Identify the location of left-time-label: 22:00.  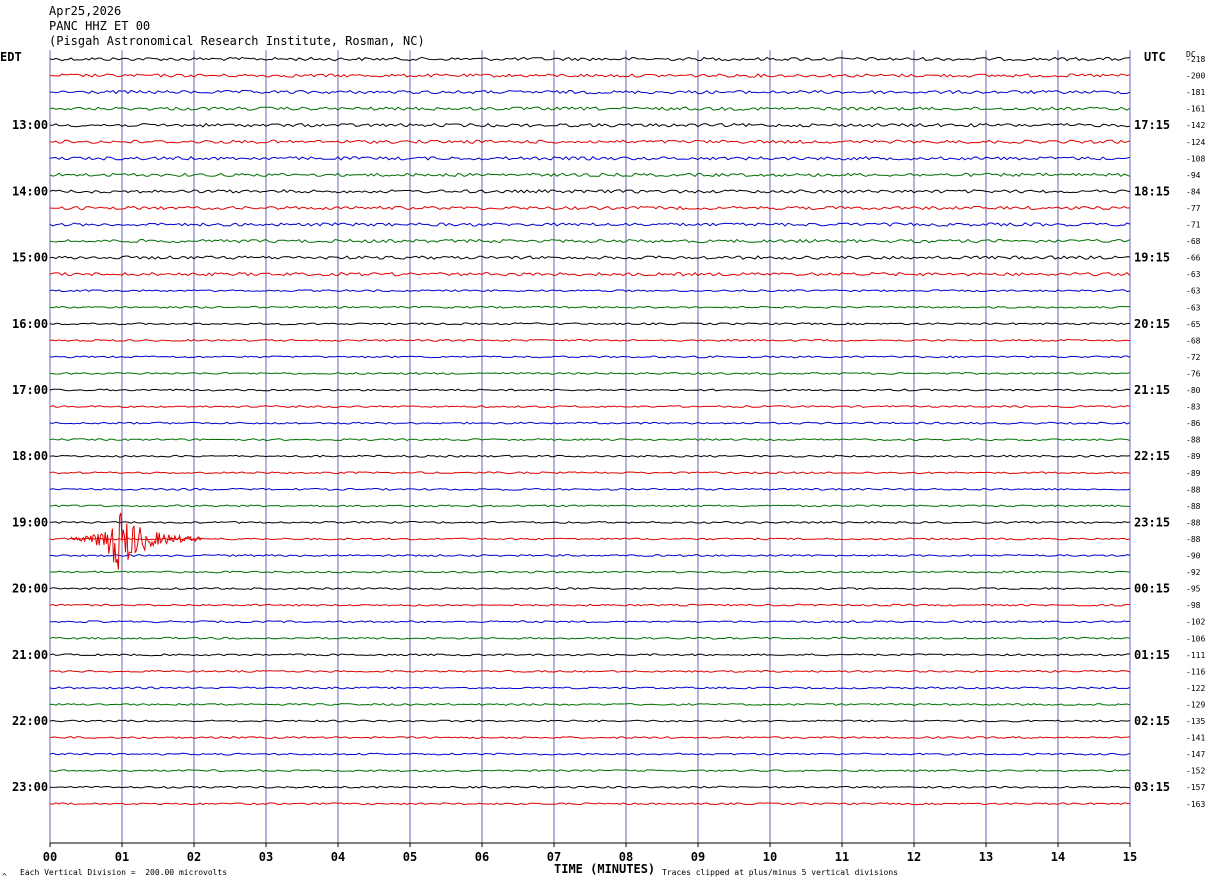
(30, 721).